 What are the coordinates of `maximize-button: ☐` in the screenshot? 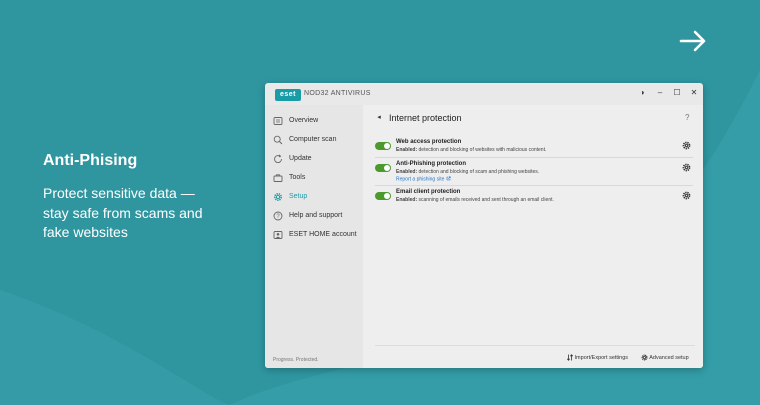 It's located at (677, 93).